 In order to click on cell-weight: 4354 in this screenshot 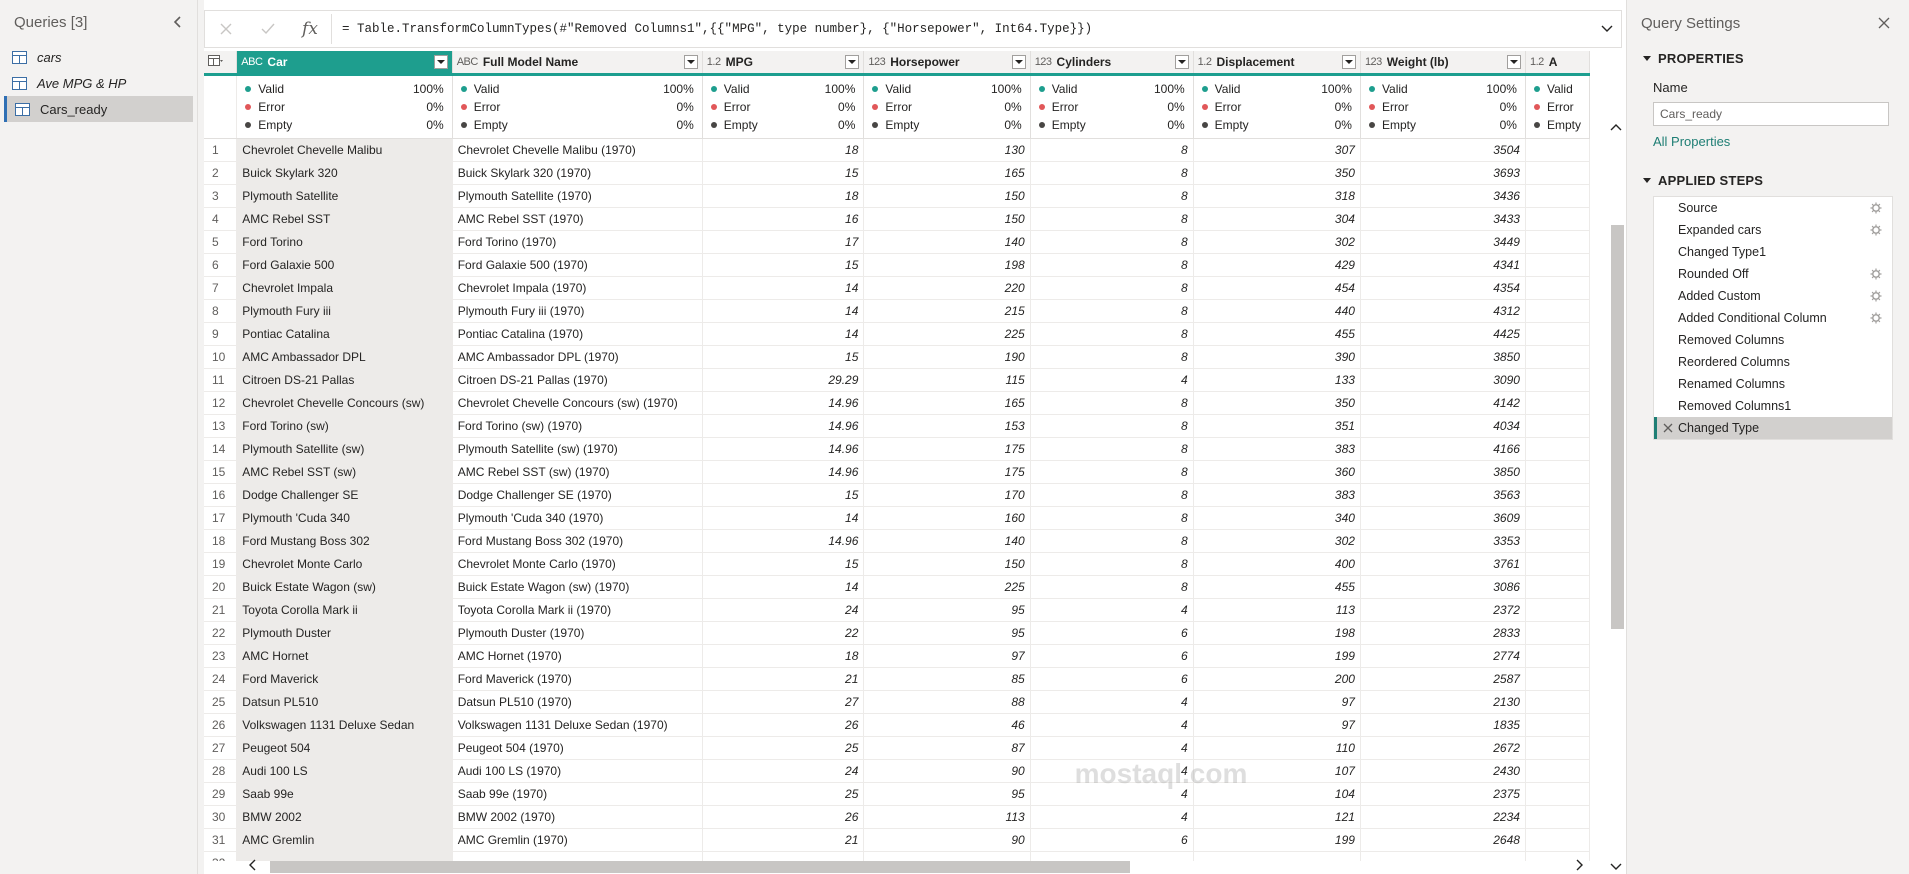, I will do `click(1443, 288)`.